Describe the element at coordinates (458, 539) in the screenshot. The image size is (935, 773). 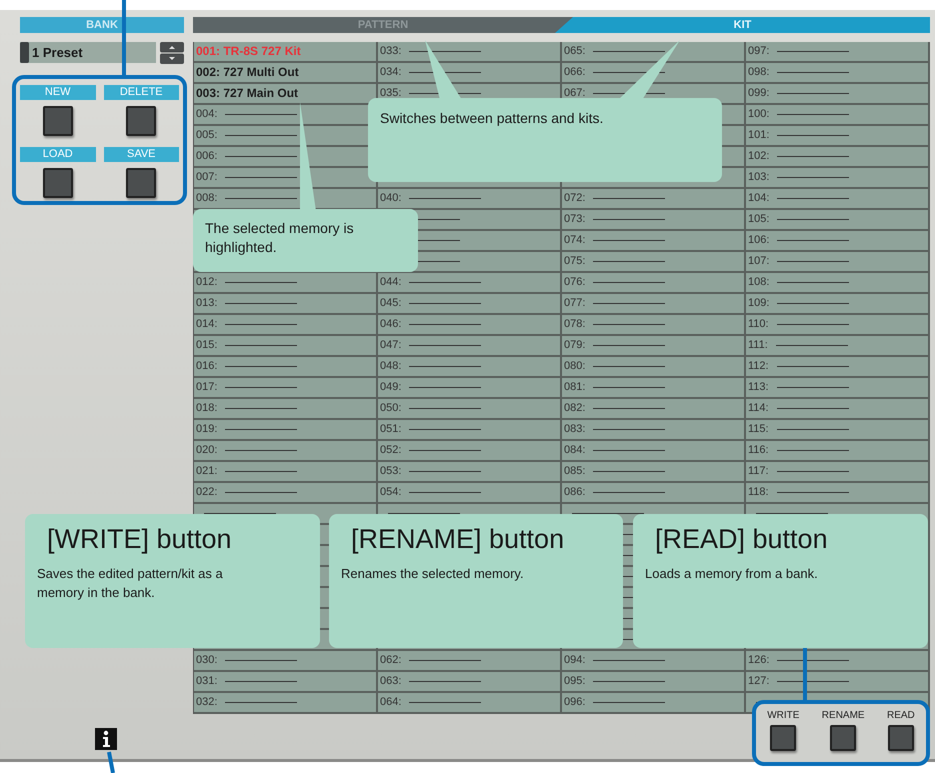
I see `callout-title: [RENAME] button` at that location.